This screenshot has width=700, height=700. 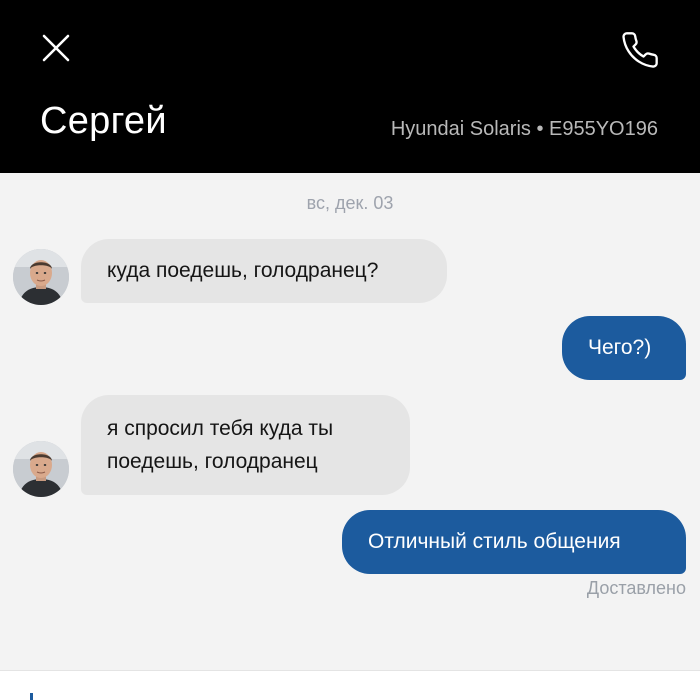 What do you see at coordinates (524, 129) in the screenshot?
I see `car-info: Hyundai Solaris • E955YO196` at bounding box center [524, 129].